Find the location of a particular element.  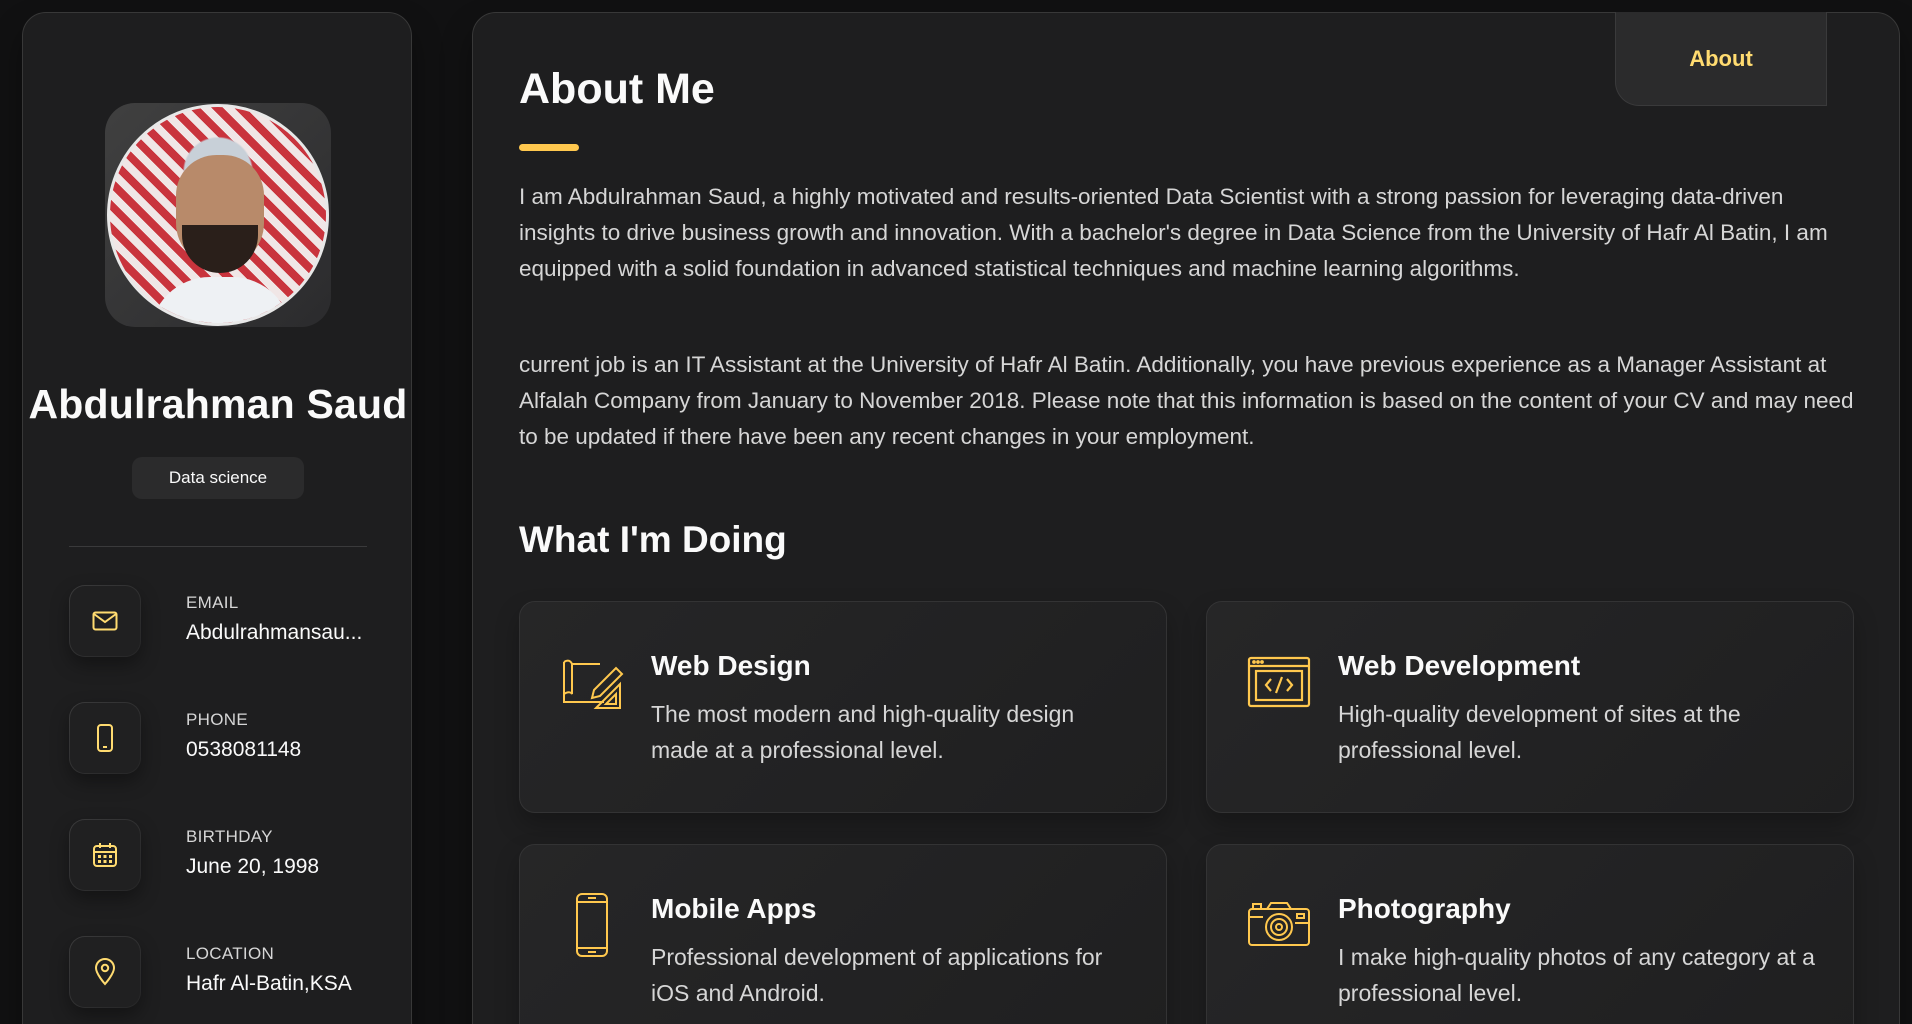

phone-icon is located at coordinates (105, 738).